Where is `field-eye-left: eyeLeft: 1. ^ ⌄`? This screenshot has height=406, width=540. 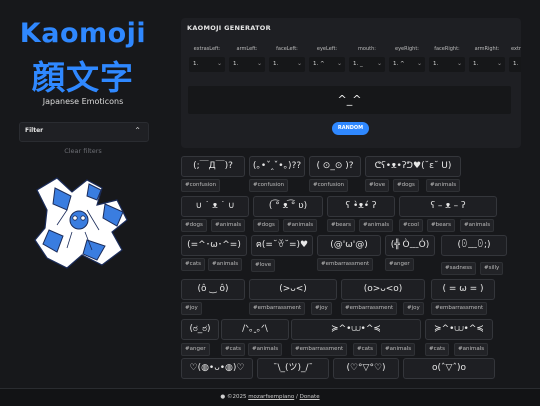
field-eye-left: eyeLeft: 1. ^ ⌄ is located at coordinates (327, 59).